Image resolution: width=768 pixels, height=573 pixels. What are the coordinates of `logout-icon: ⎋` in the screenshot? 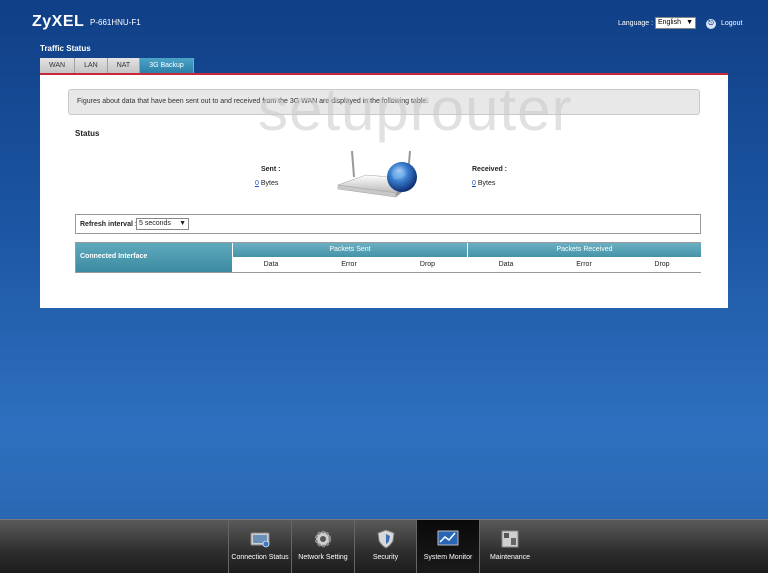 It's located at (711, 24).